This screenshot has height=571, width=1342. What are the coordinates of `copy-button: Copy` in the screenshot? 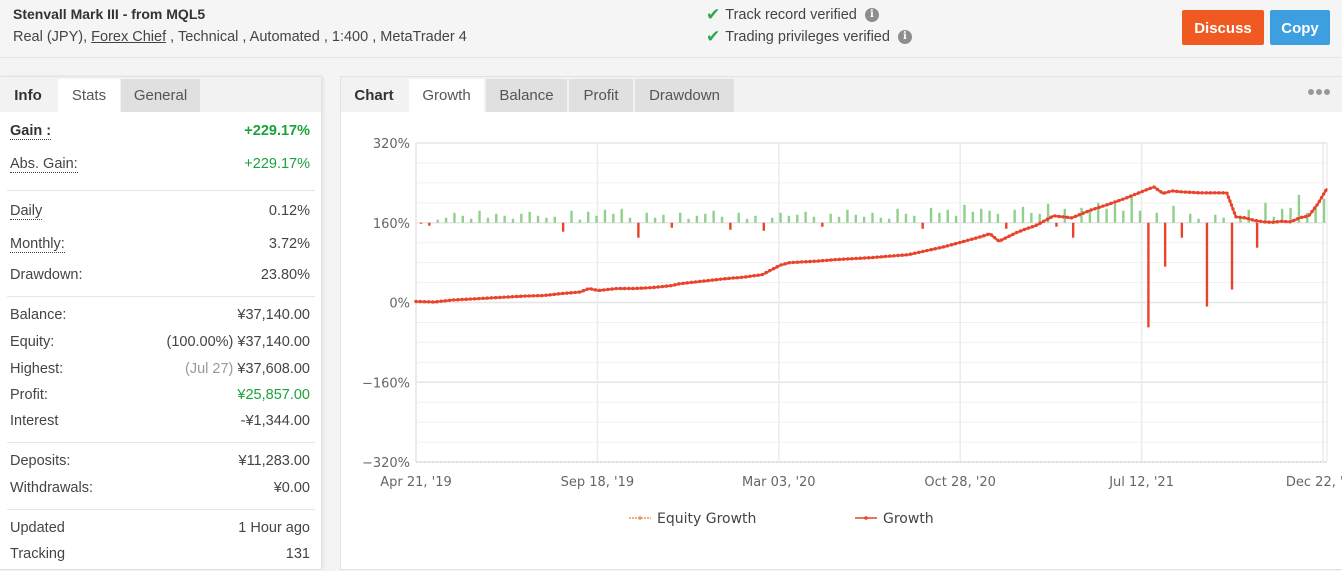 It's located at (1300, 27).